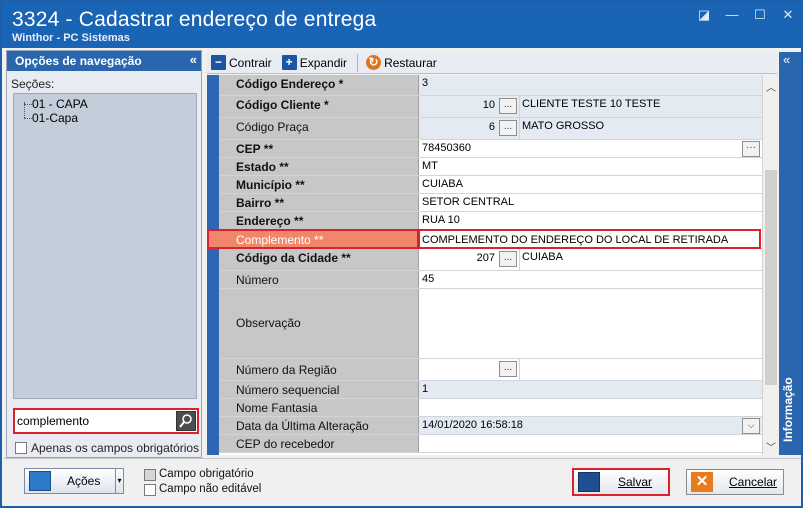  I want to click on search-icon, so click(185, 421).